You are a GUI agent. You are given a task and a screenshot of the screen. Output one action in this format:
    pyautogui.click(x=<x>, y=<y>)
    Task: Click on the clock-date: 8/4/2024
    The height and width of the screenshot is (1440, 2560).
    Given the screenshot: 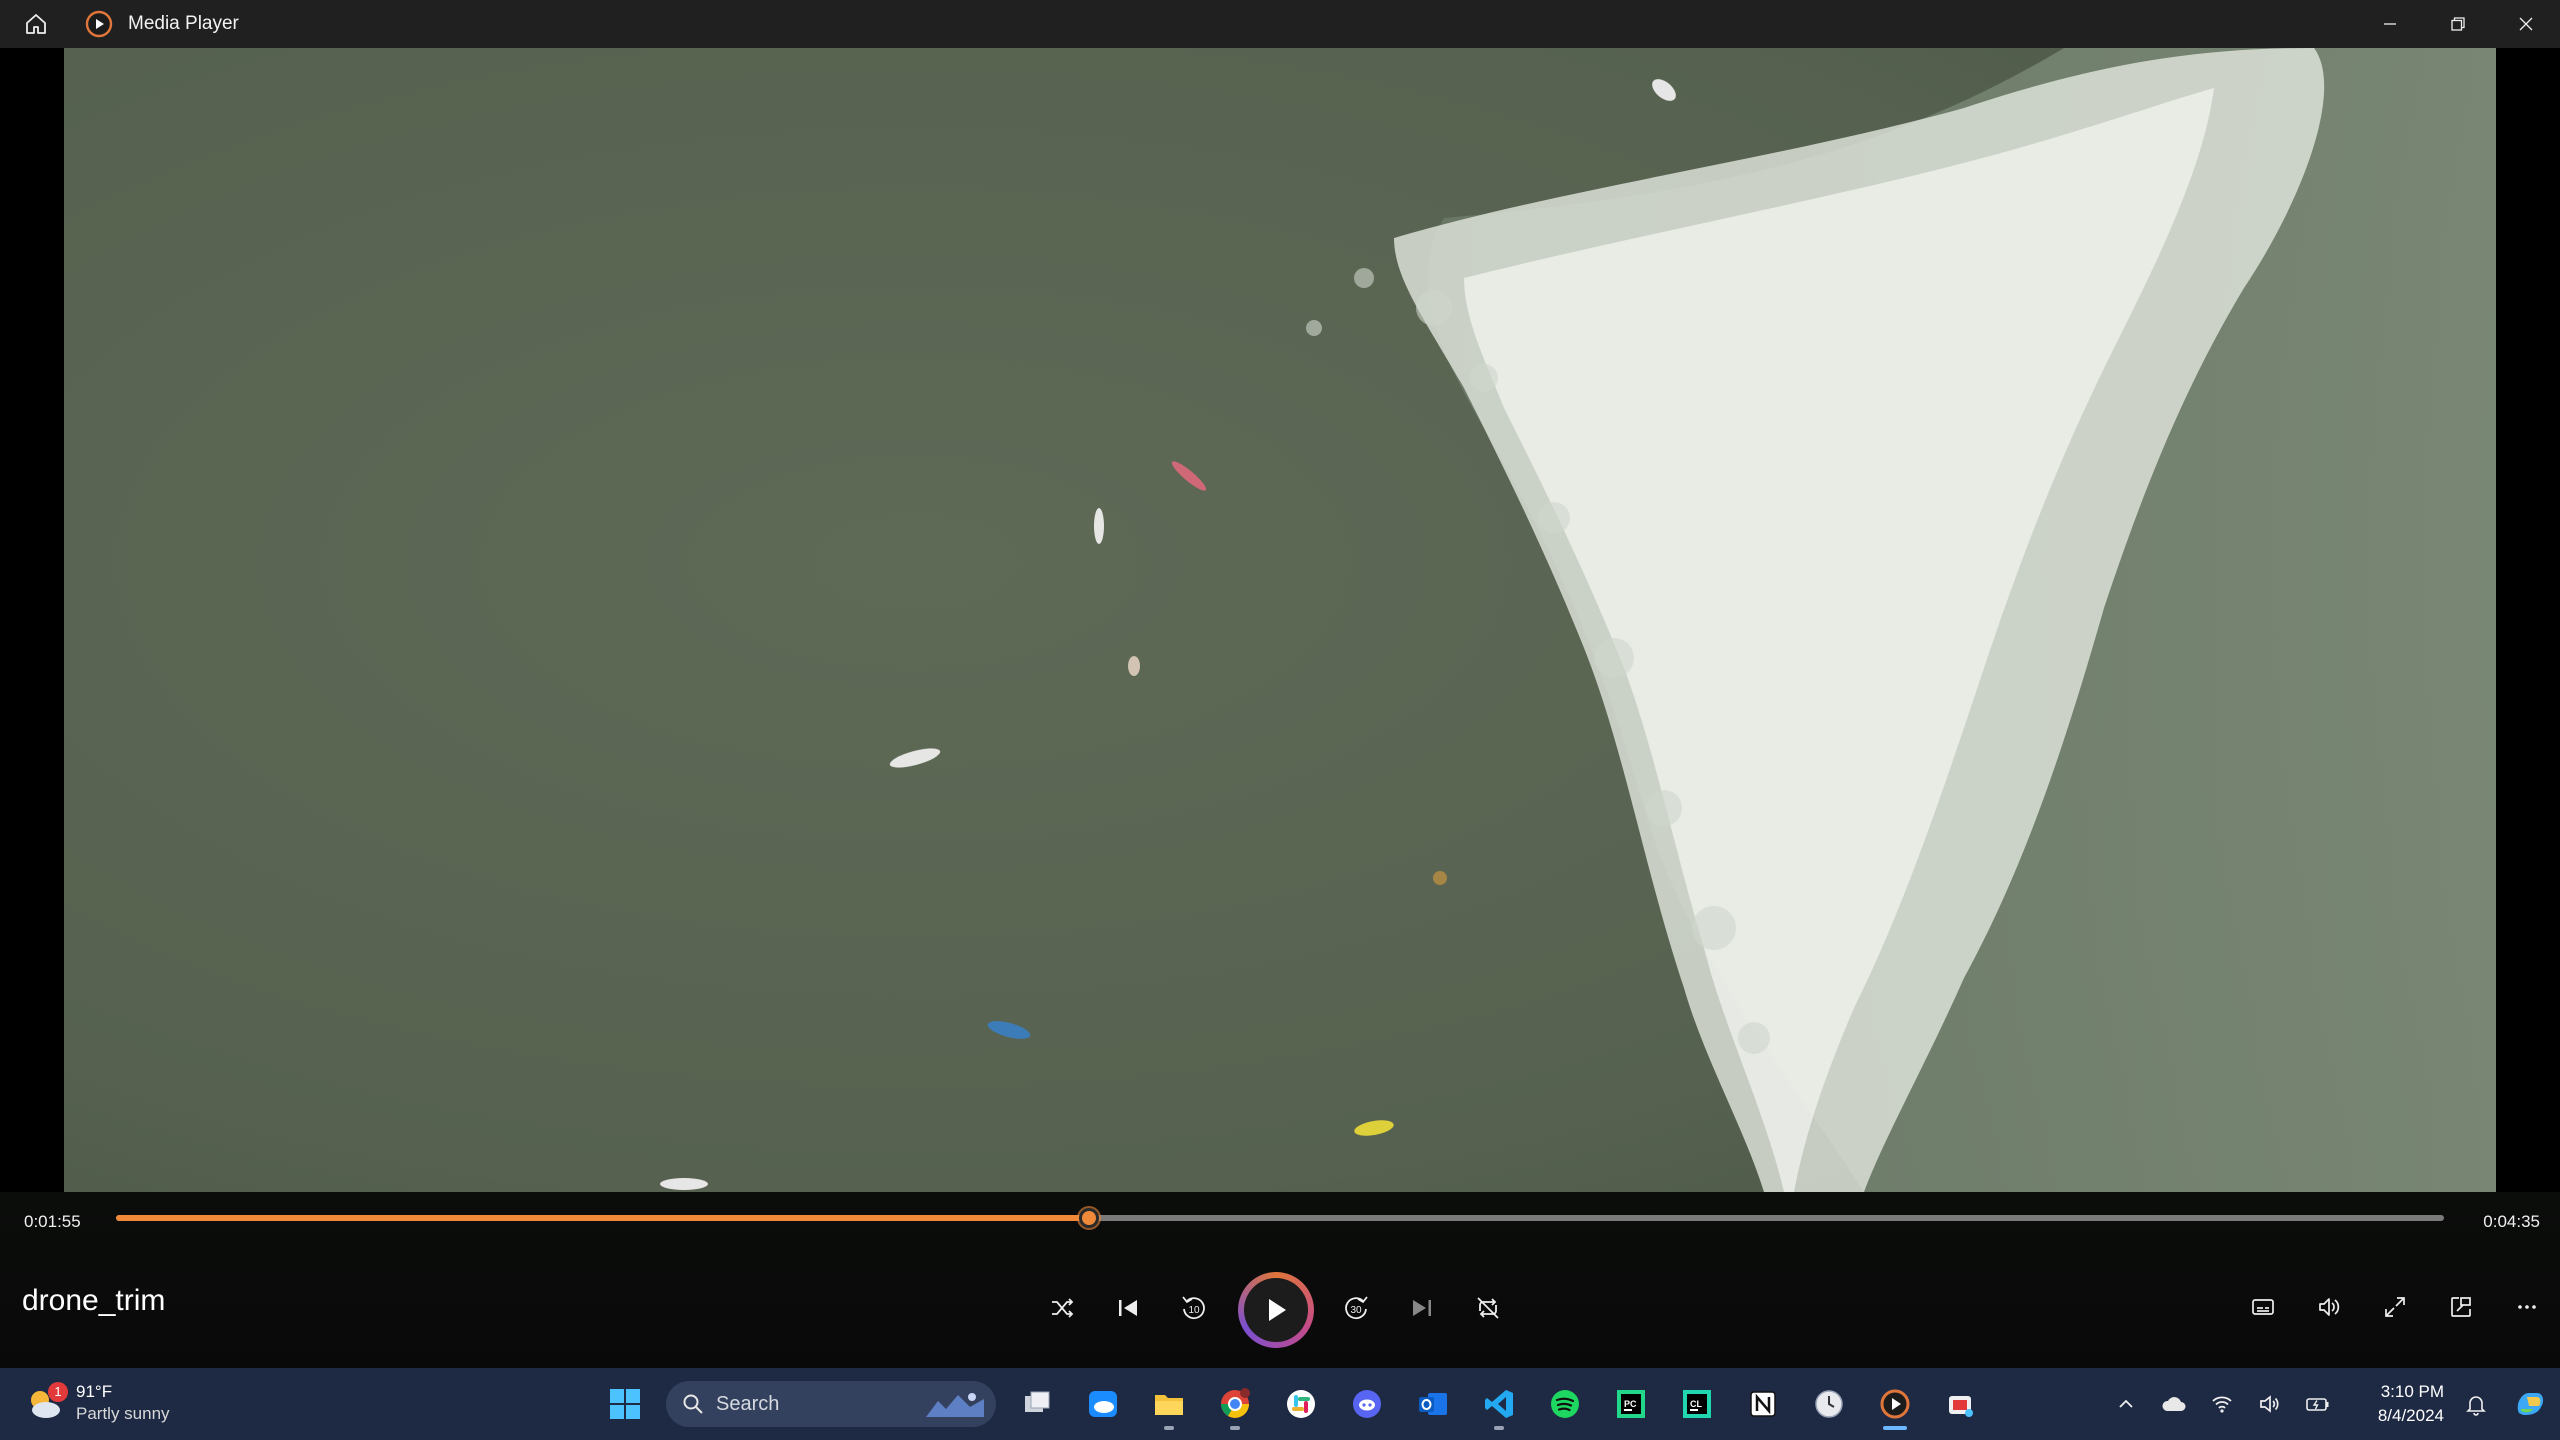 What is the action you would take?
    pyautogui.click(x=2410, y=1415)
    